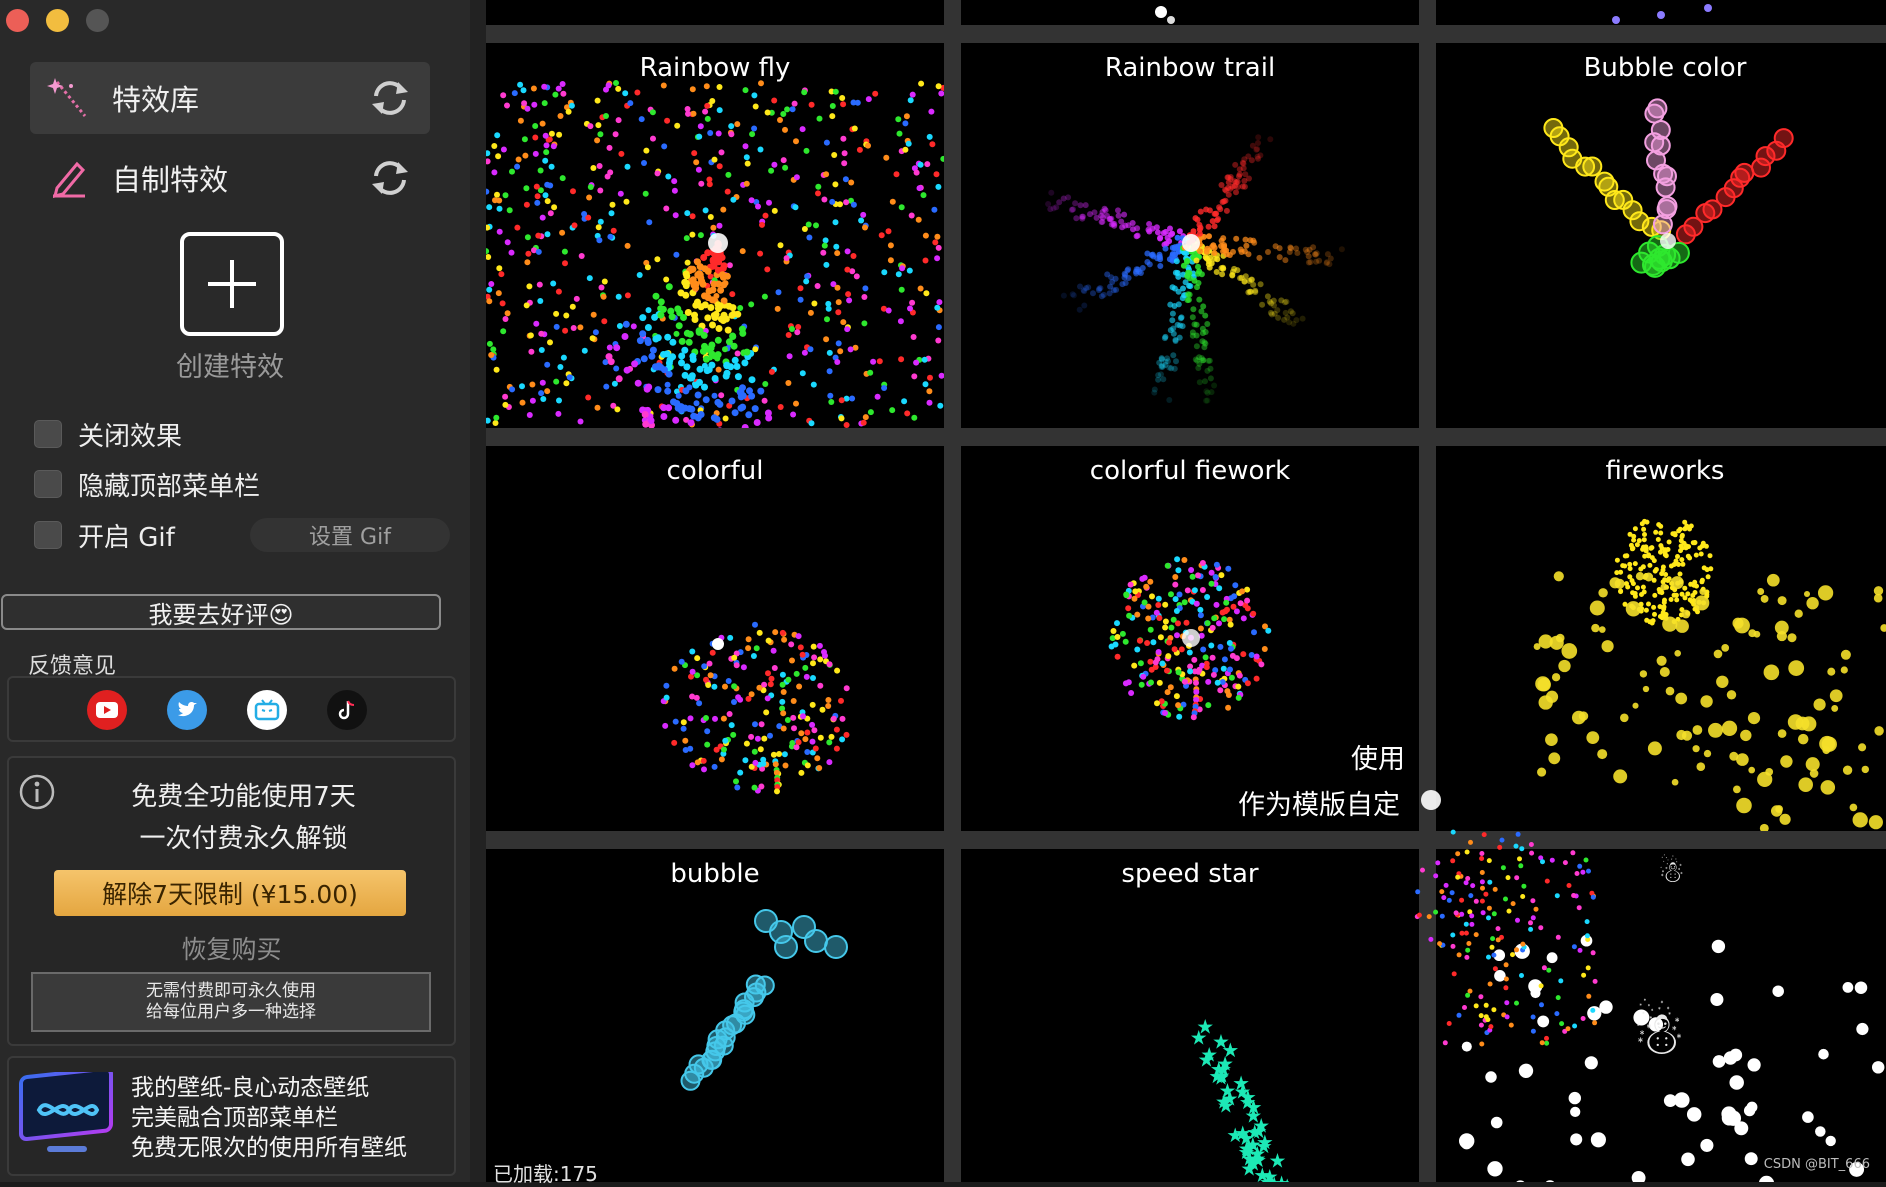  I want to click on youtube-icon, so click(107, 710).